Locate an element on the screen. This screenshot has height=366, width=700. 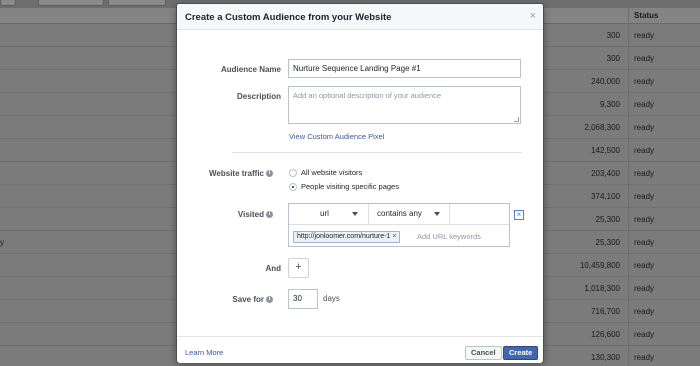
background-row-value: 9,300 is located at coordinates (609, 104).